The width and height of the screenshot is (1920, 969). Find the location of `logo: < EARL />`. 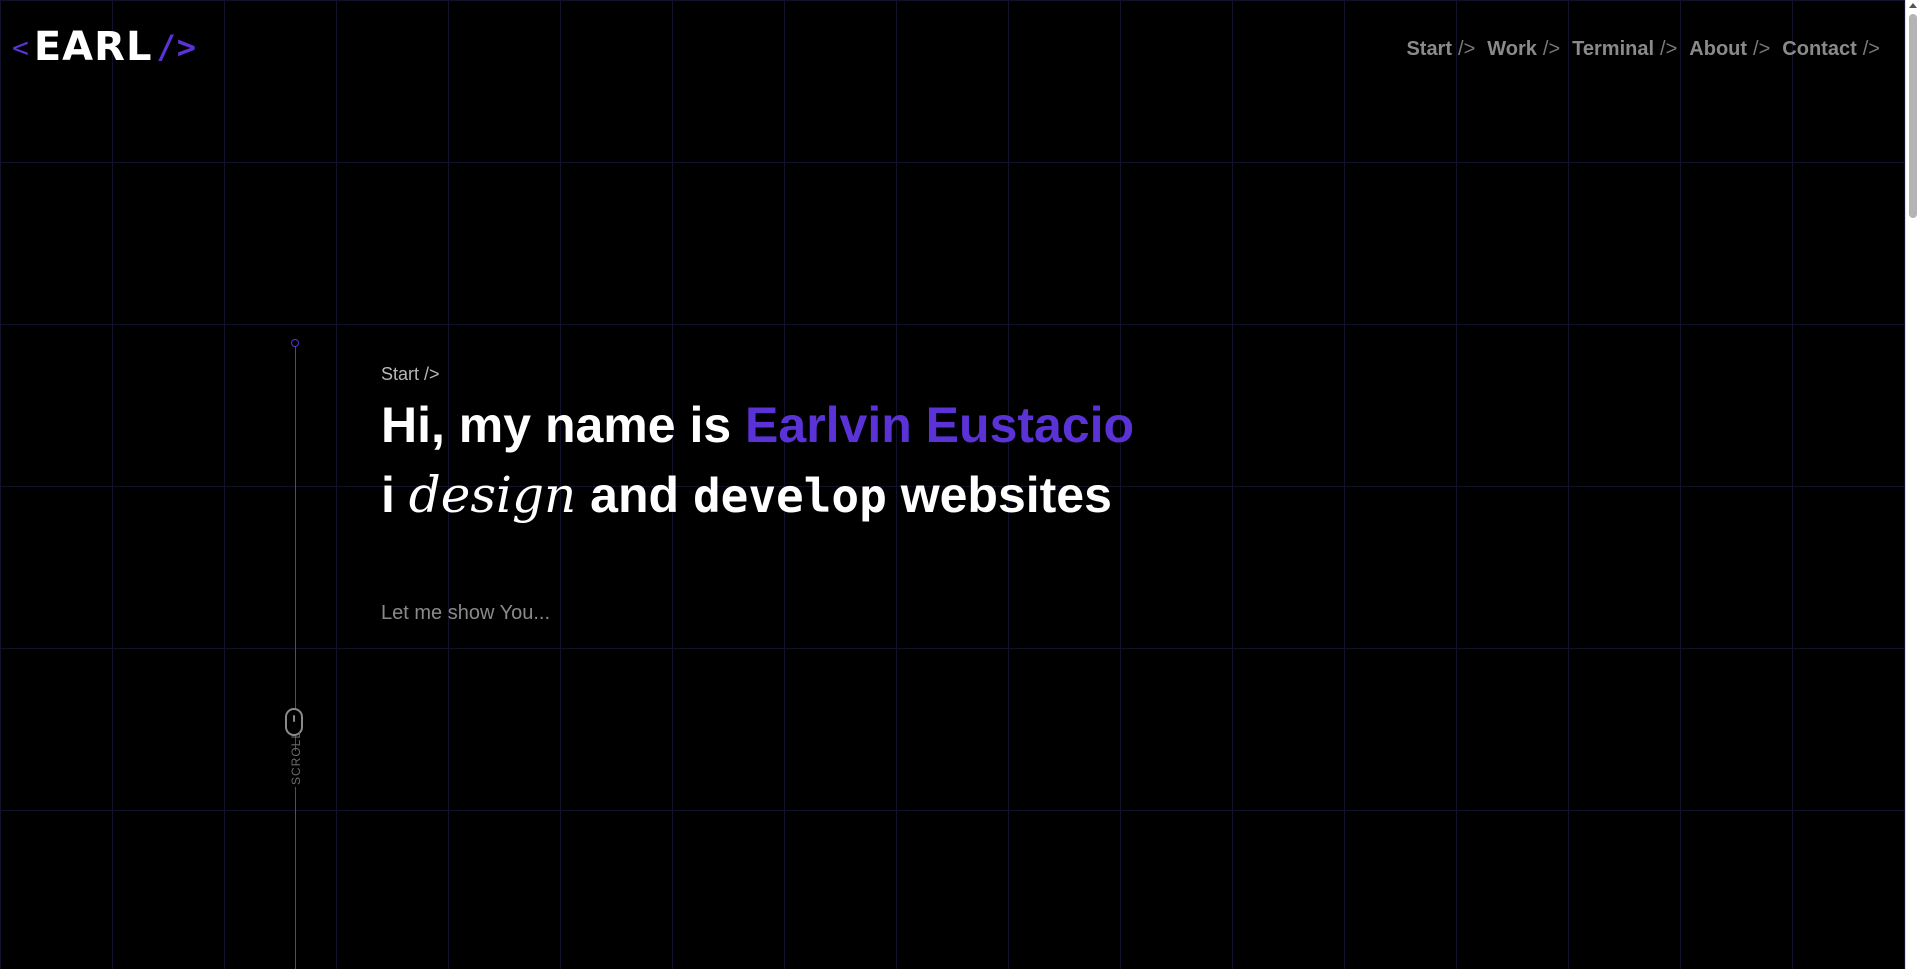

logo: < EARL /> is located at coordinates (104, 47).